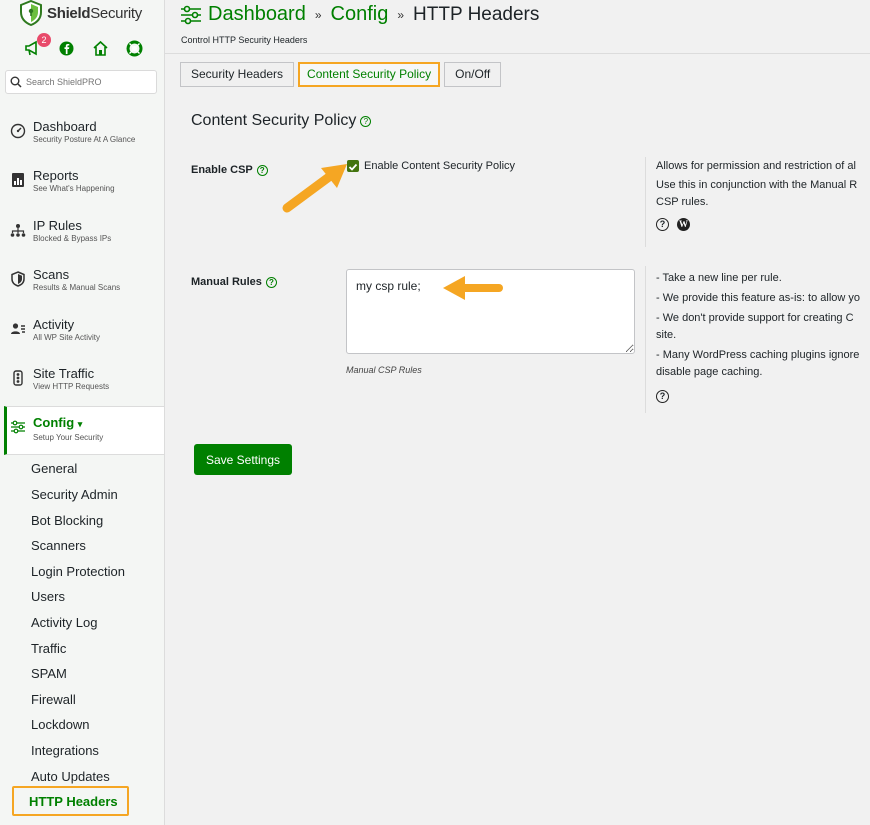 Image resolution: width=870 pixels, height=825 pixels. I want to click on page-title: HTTP Headers, so click(476, 14).